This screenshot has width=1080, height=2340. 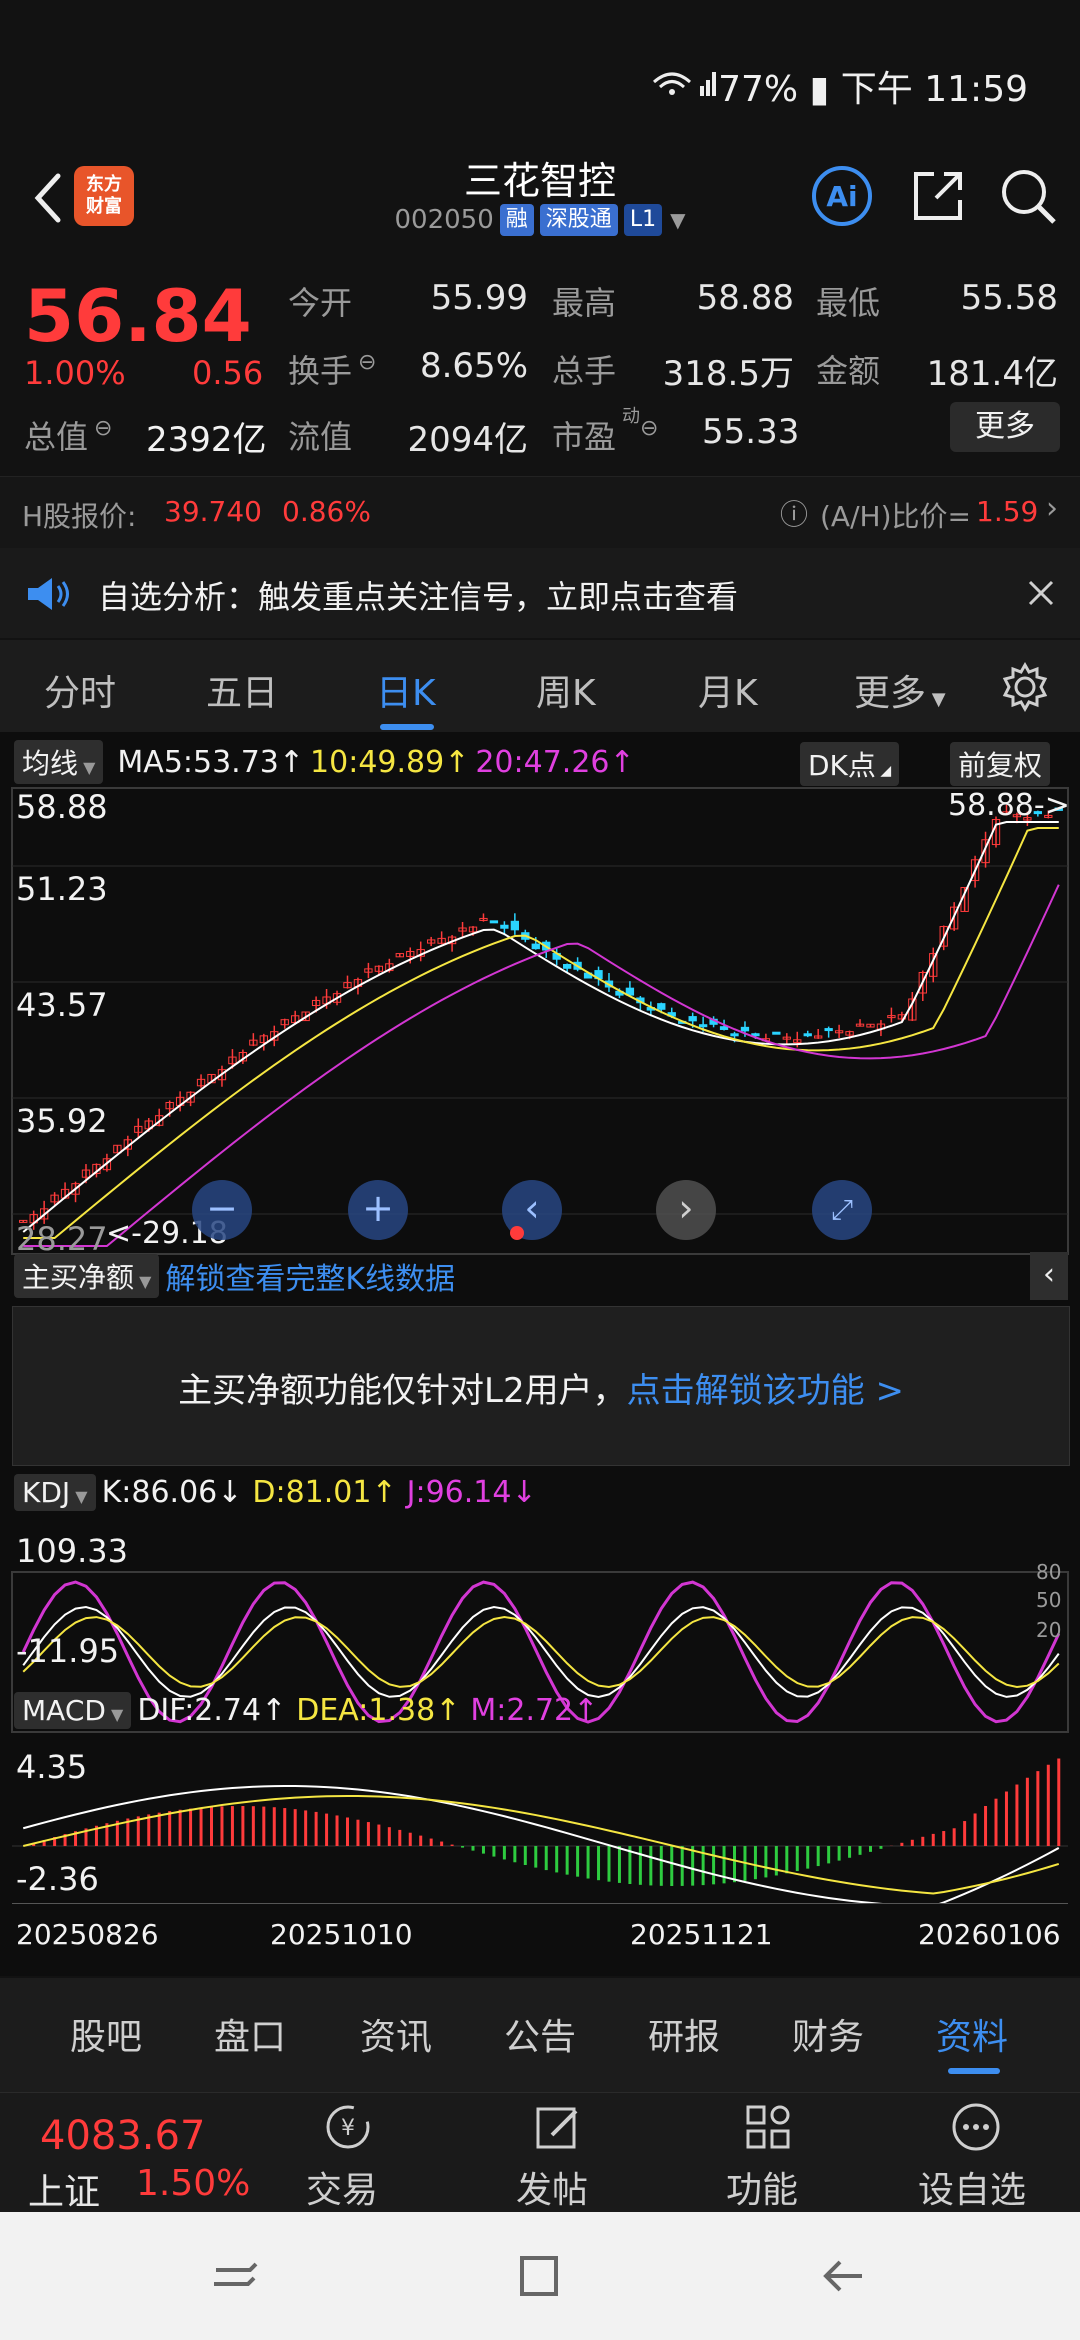 What do you see at coordinates (1049, 1600) in the screenshot?
I see `kdj-ref-50: 50` at bounding box center [1049, 1600].